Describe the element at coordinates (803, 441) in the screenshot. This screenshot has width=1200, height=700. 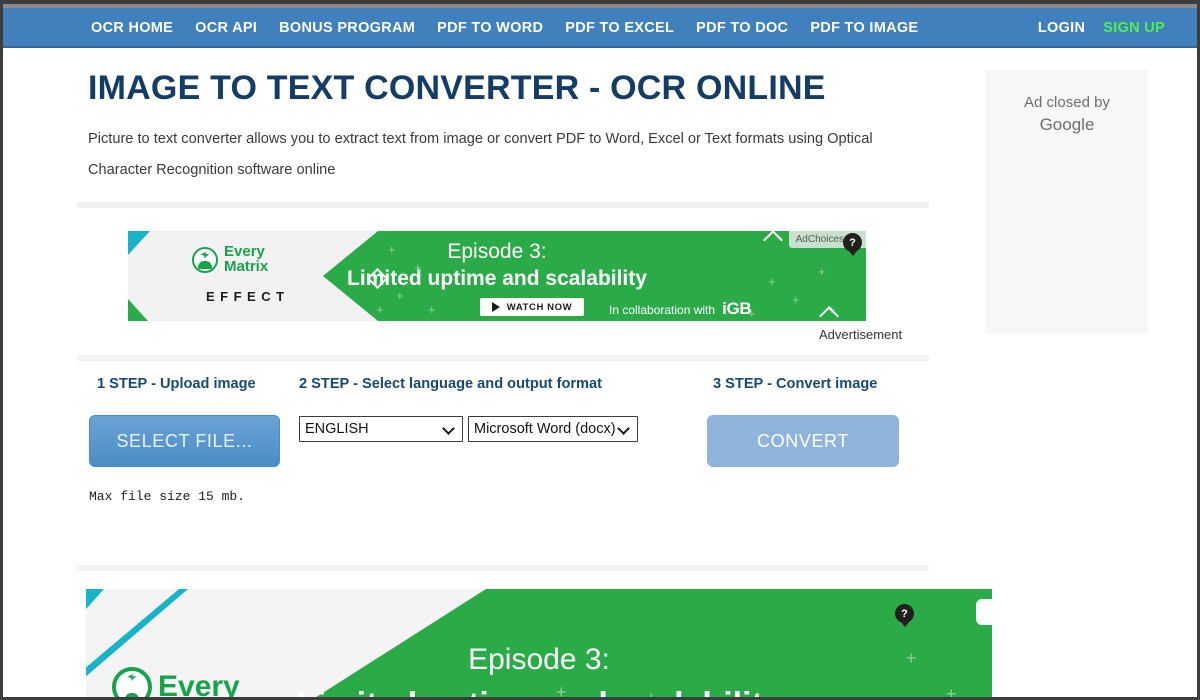
I see `convert-button: CONVERT` at that location.